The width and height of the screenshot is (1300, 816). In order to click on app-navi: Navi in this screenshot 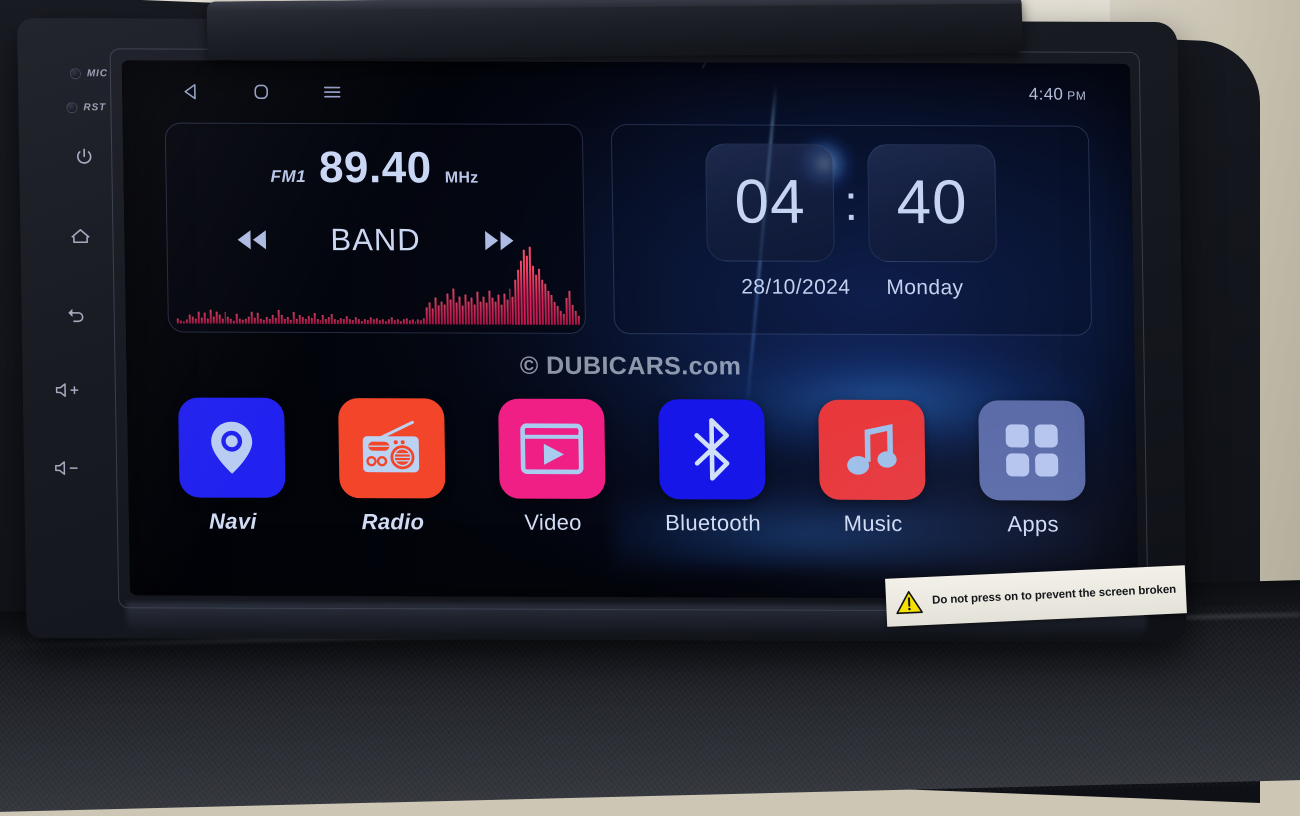, I will do `click(232, 465)`.